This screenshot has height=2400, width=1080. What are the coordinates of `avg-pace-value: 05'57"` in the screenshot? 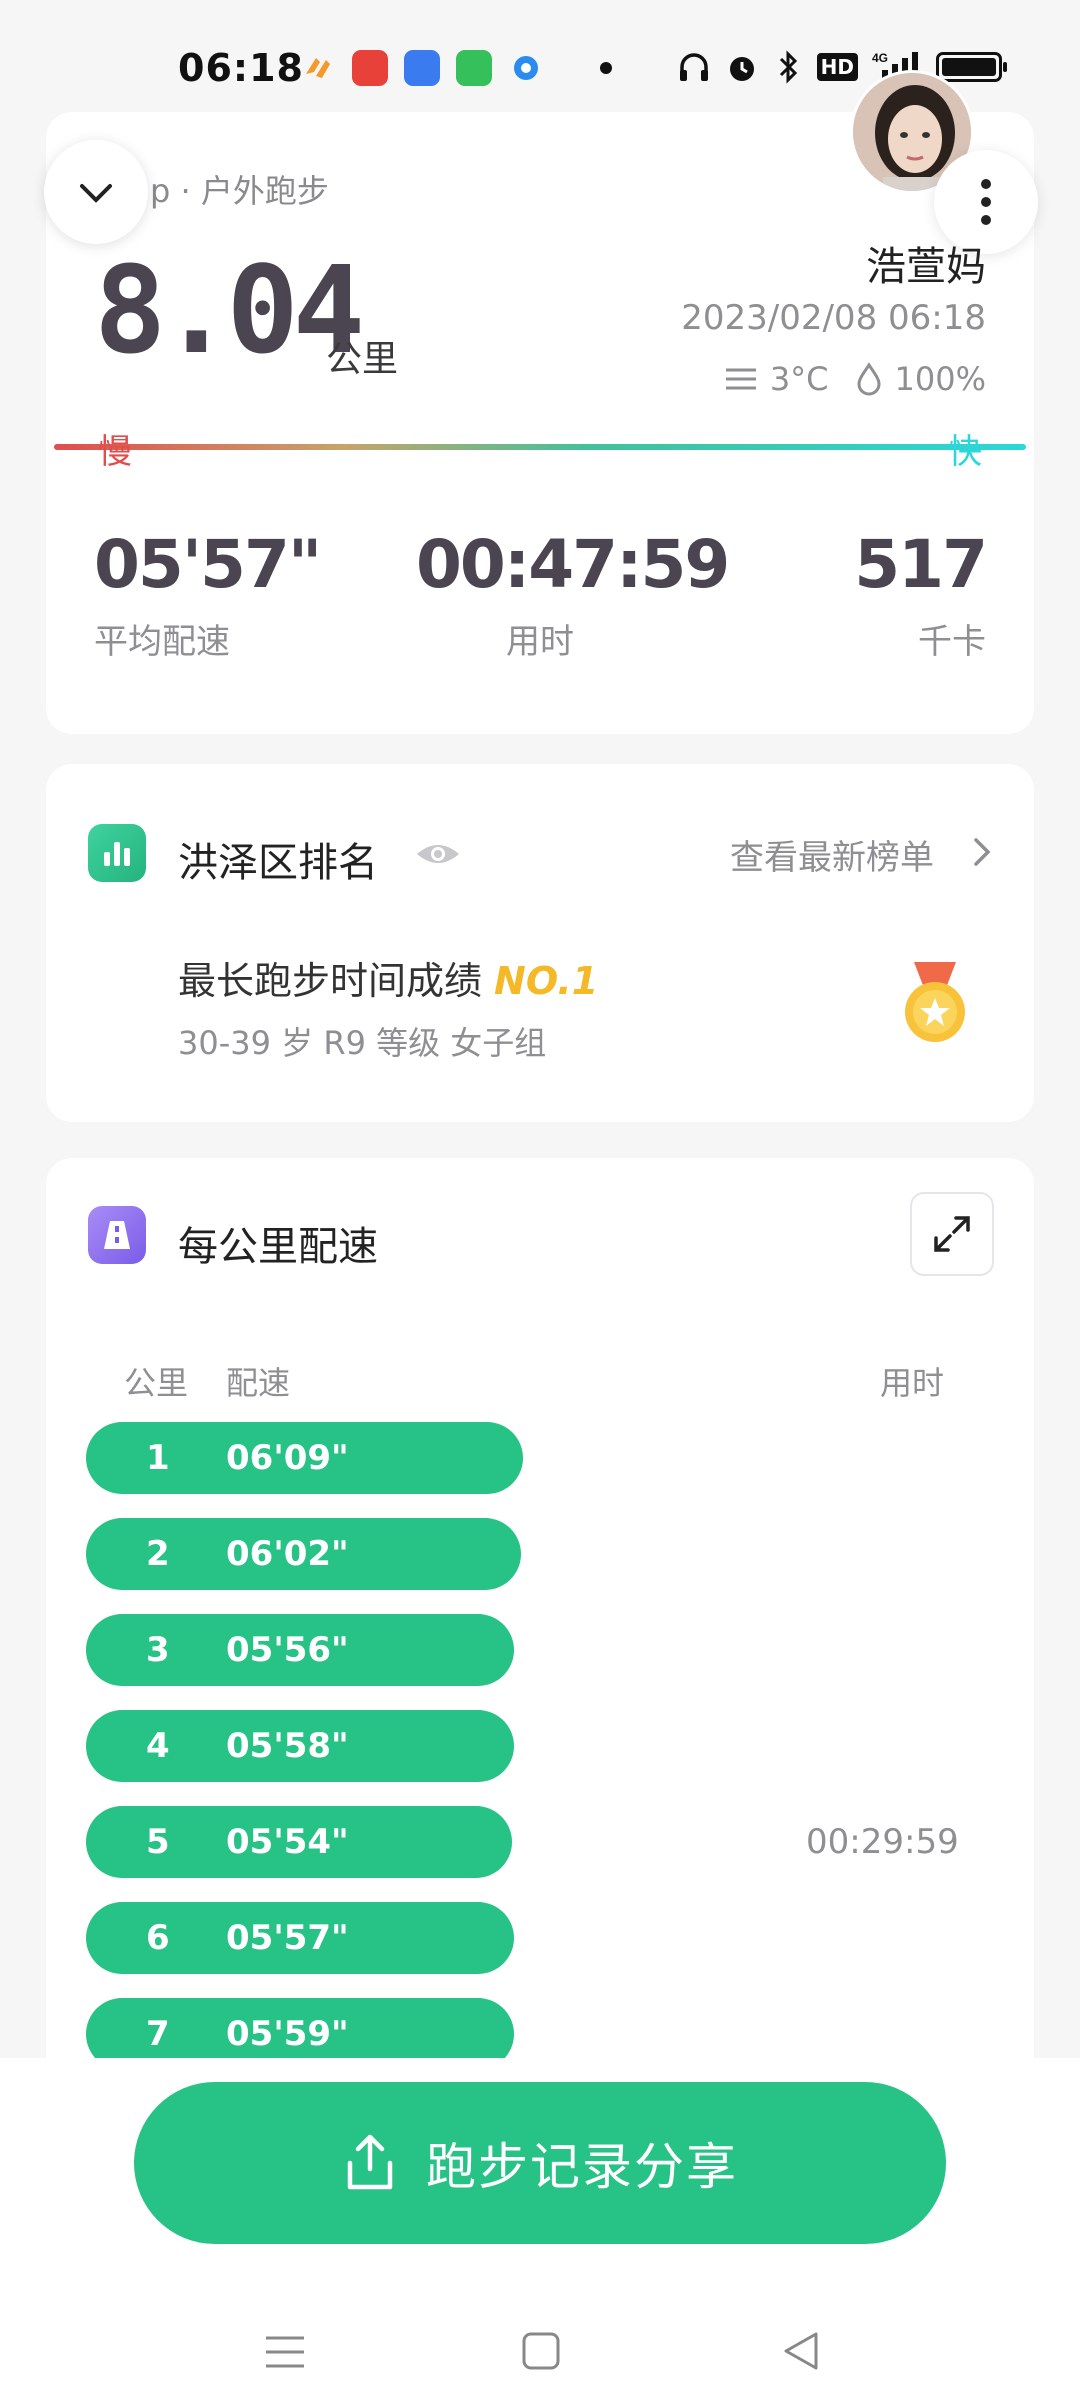 It's located at (208, 564).